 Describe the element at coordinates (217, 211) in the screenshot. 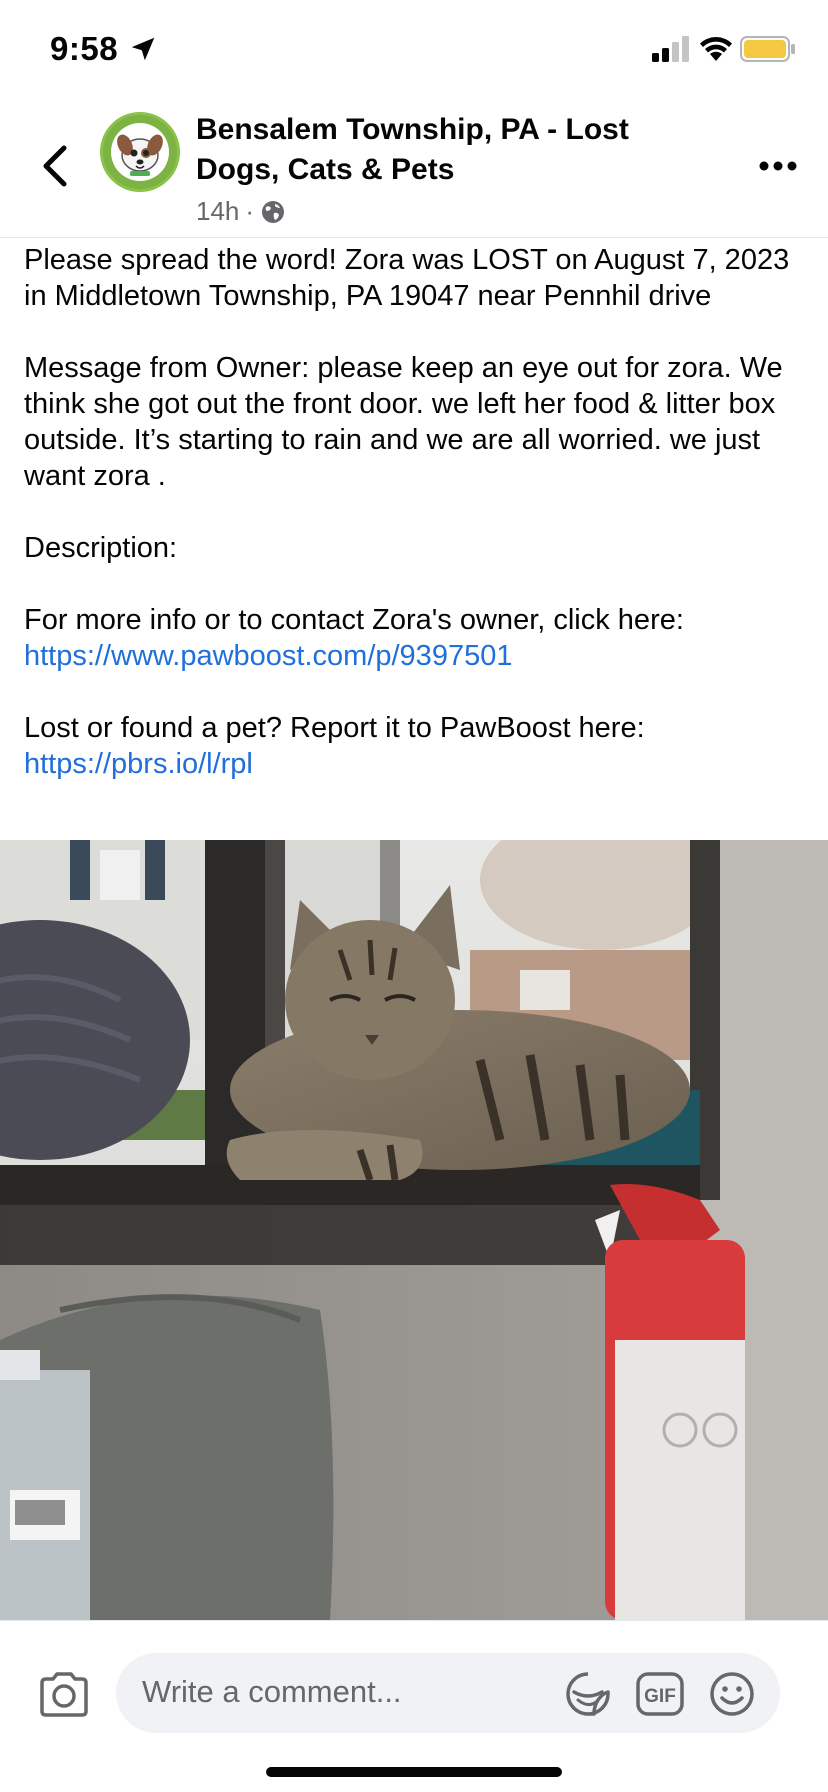

I see `post-timestamp: 14h` at that location.